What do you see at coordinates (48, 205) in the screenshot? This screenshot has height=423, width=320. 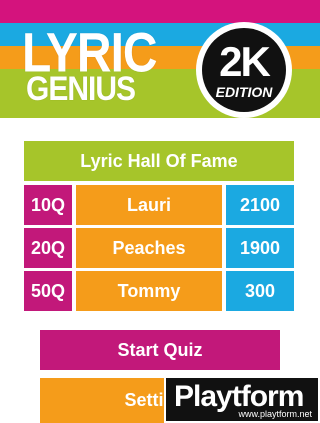 I see `quiz-length-cell: 10Q` at bounding box center [48, 205].